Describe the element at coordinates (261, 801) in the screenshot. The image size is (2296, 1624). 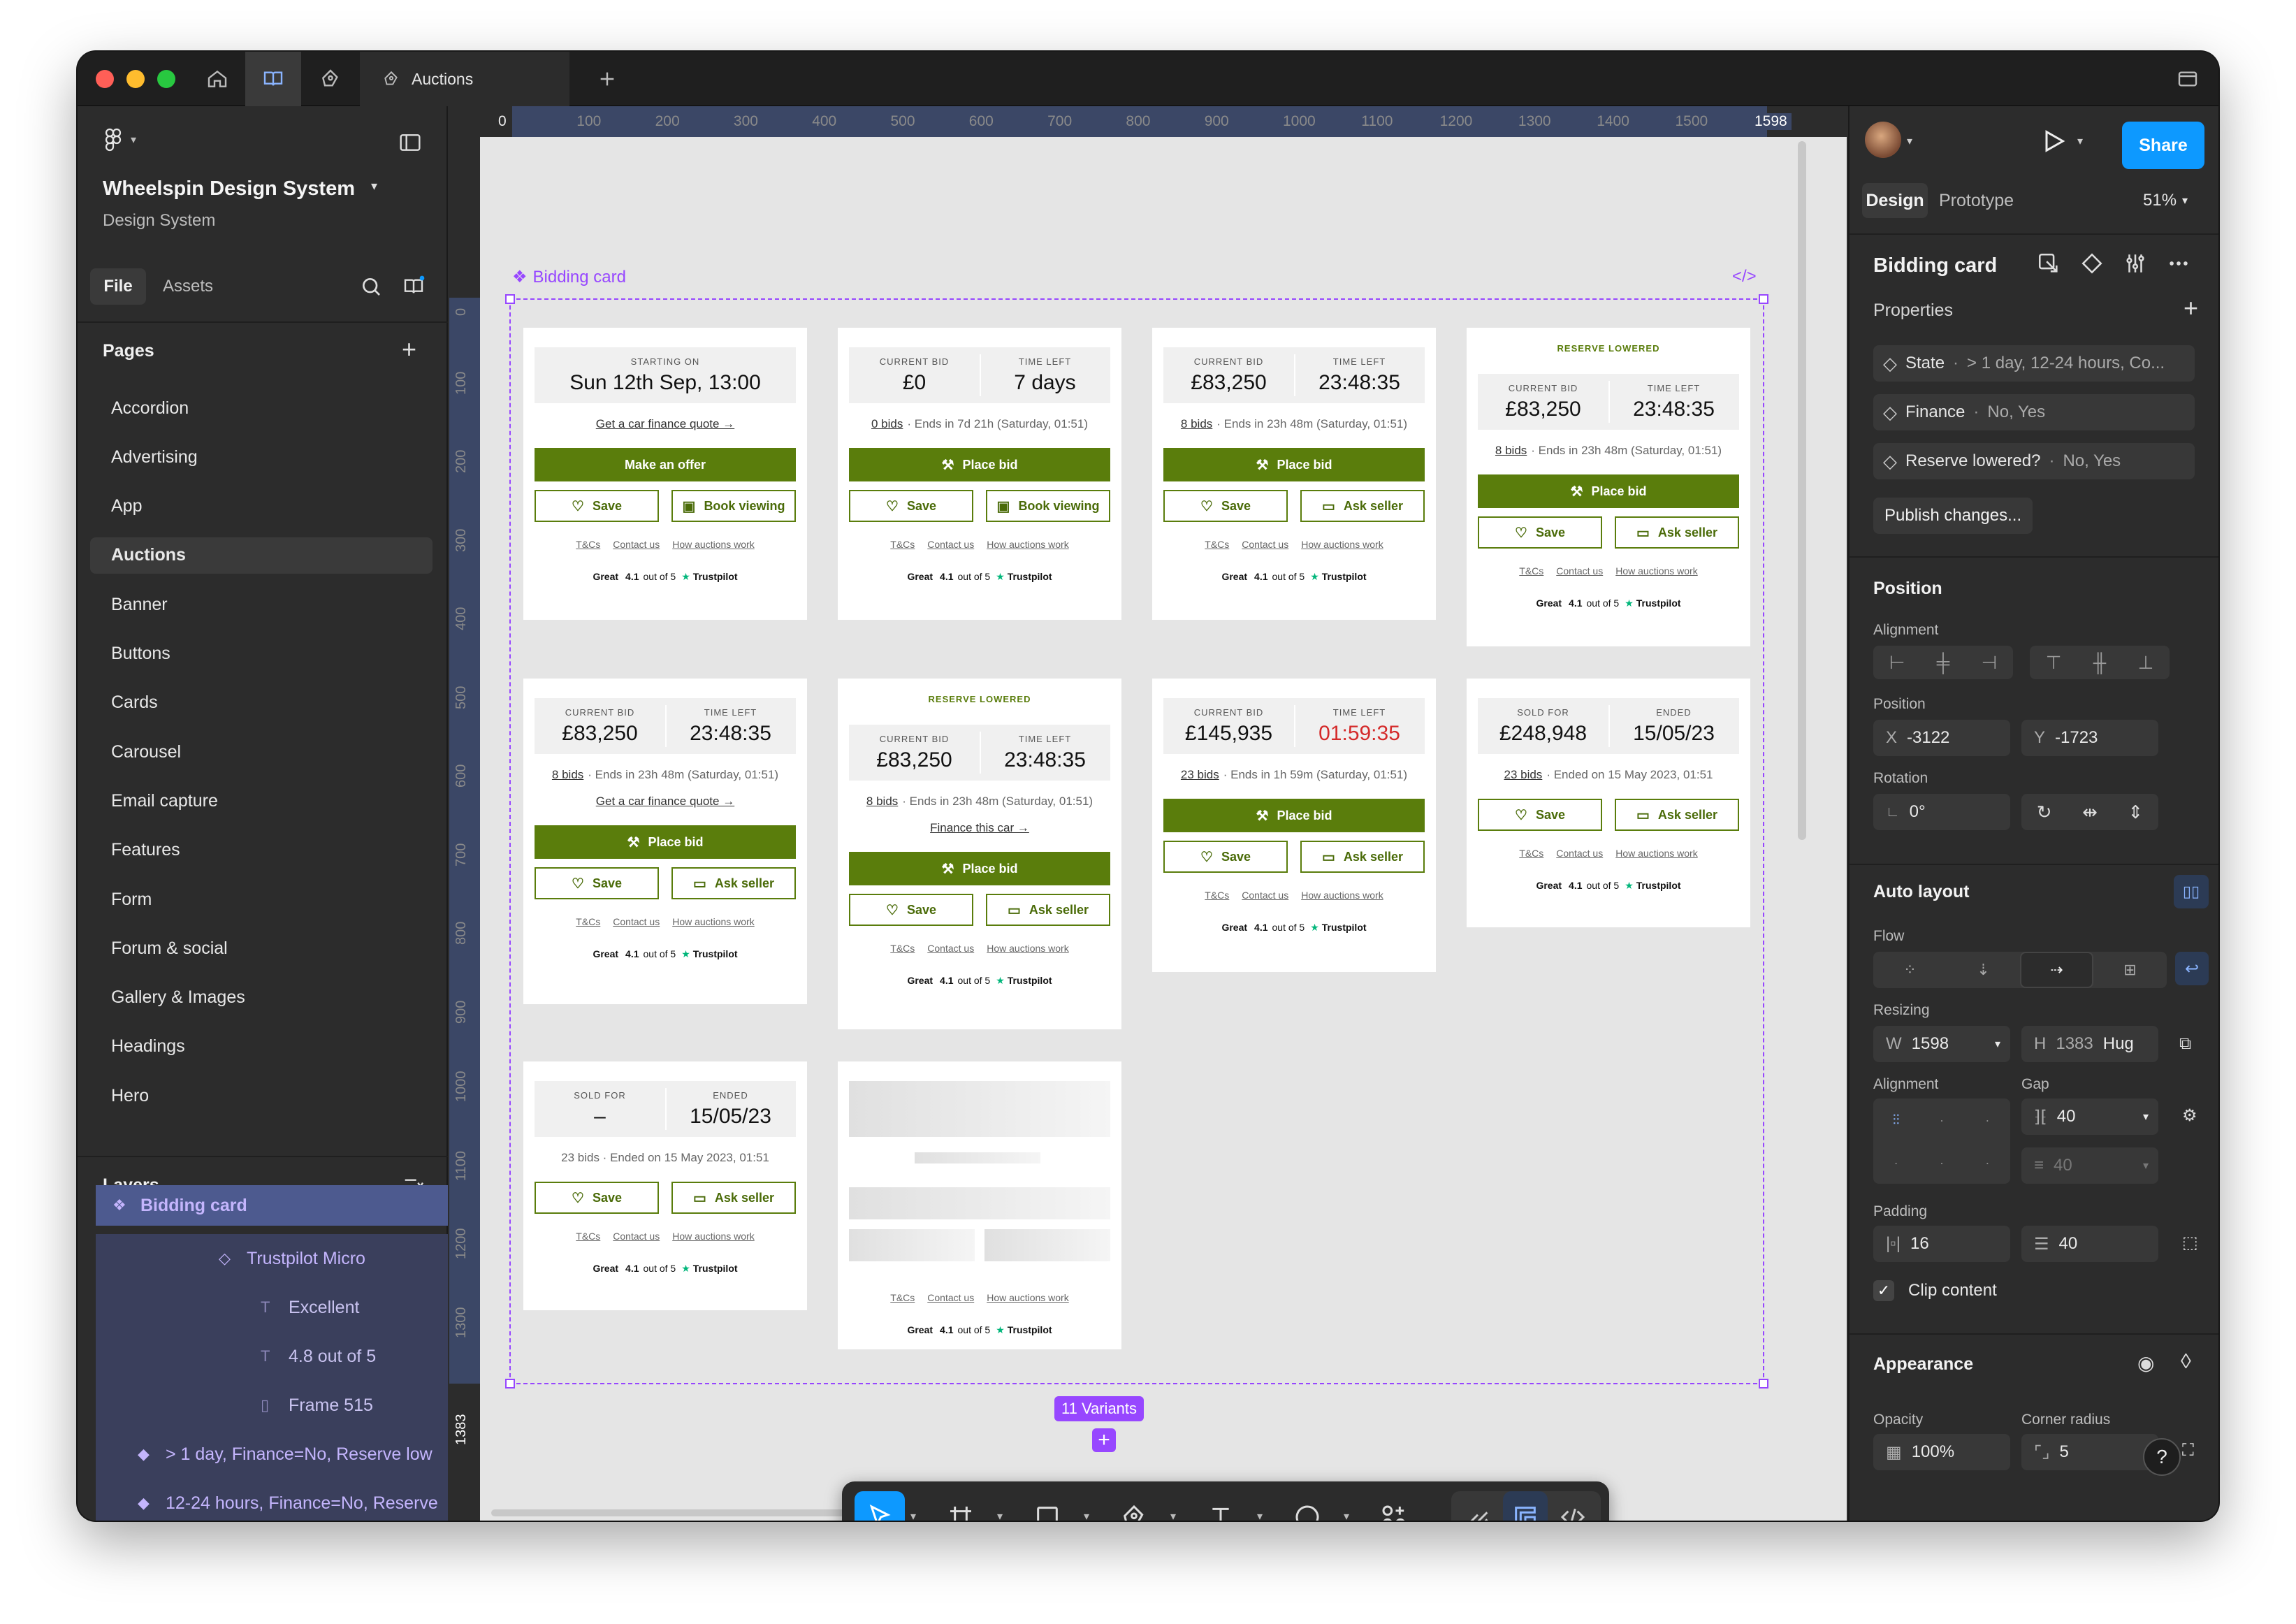
I see `page-item: Email capture` at that location.